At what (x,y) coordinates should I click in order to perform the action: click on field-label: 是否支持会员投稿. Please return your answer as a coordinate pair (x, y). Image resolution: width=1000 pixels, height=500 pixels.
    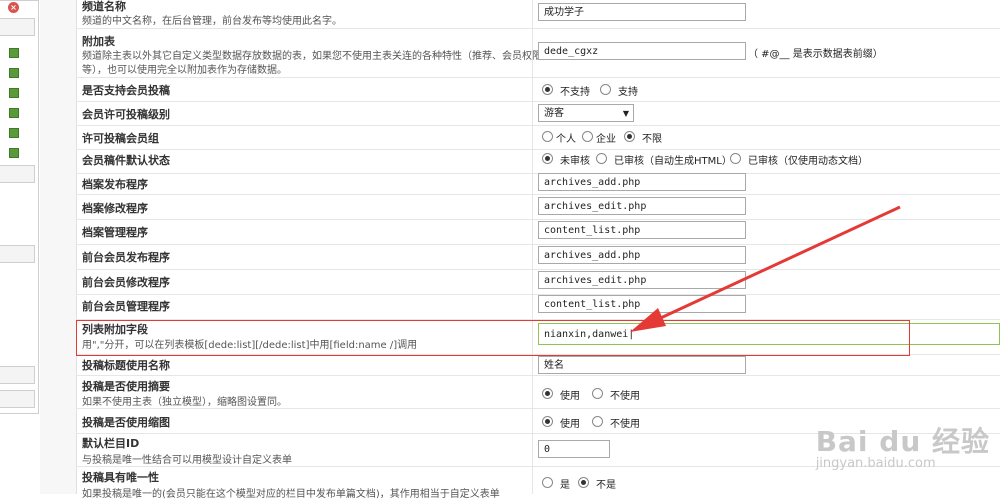
    Looking at the image, I should click on (126, 90).